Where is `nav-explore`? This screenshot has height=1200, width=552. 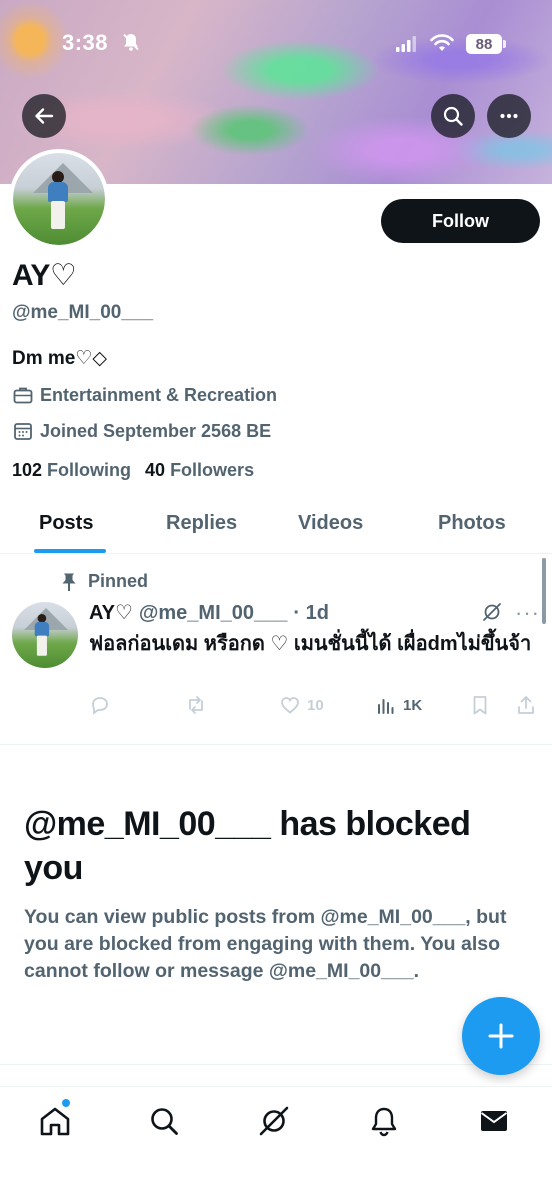
nav-explore is located at coordinates (164, 1121).